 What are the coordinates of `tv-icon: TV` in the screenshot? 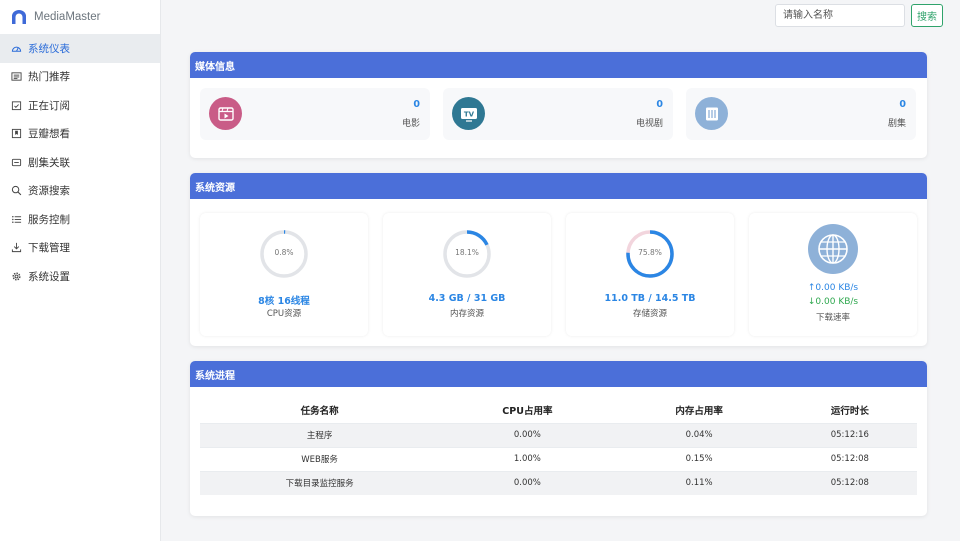 It's located at (468, 113).